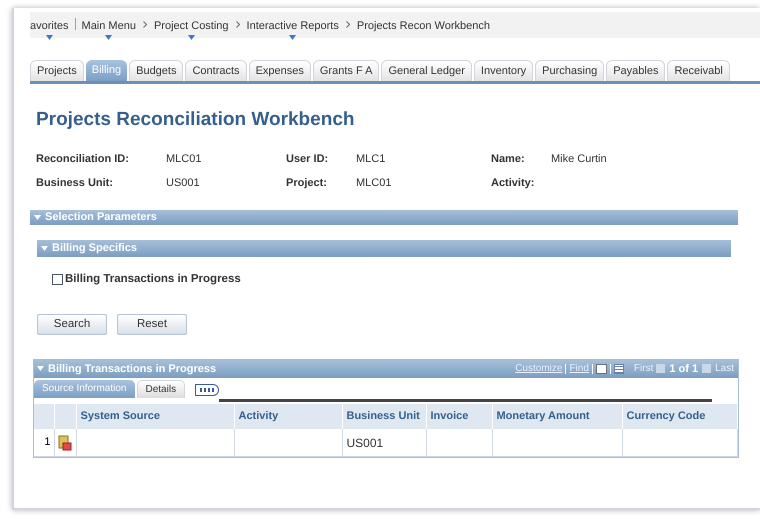 This screenshot has width=760, height=519. What do you see at coordinates (216, 70) in the screenshot?
I see `tab: Contracts` at bounding box center [216, 70].